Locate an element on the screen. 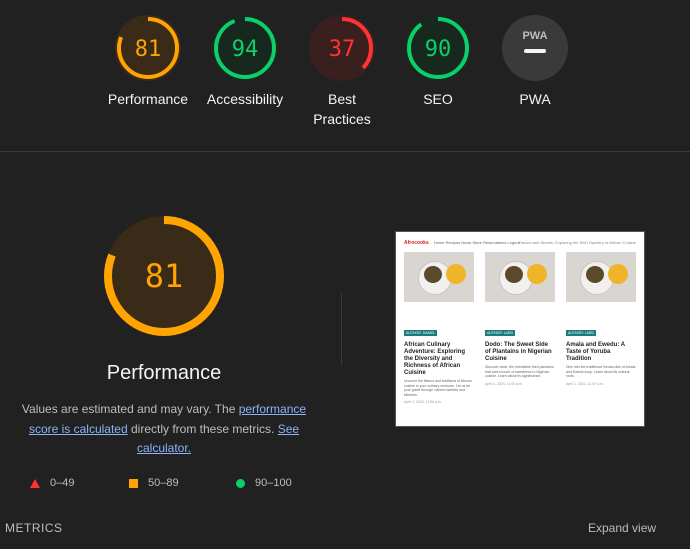 The image size is (690, 549). square-icon is located at coordinates (133, 483).